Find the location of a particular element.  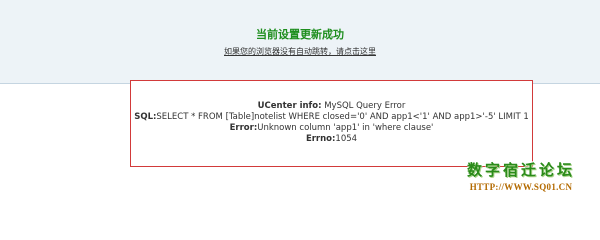

watermark-logo: 数字宿迁论坛 is located at coordinates (520, 170).